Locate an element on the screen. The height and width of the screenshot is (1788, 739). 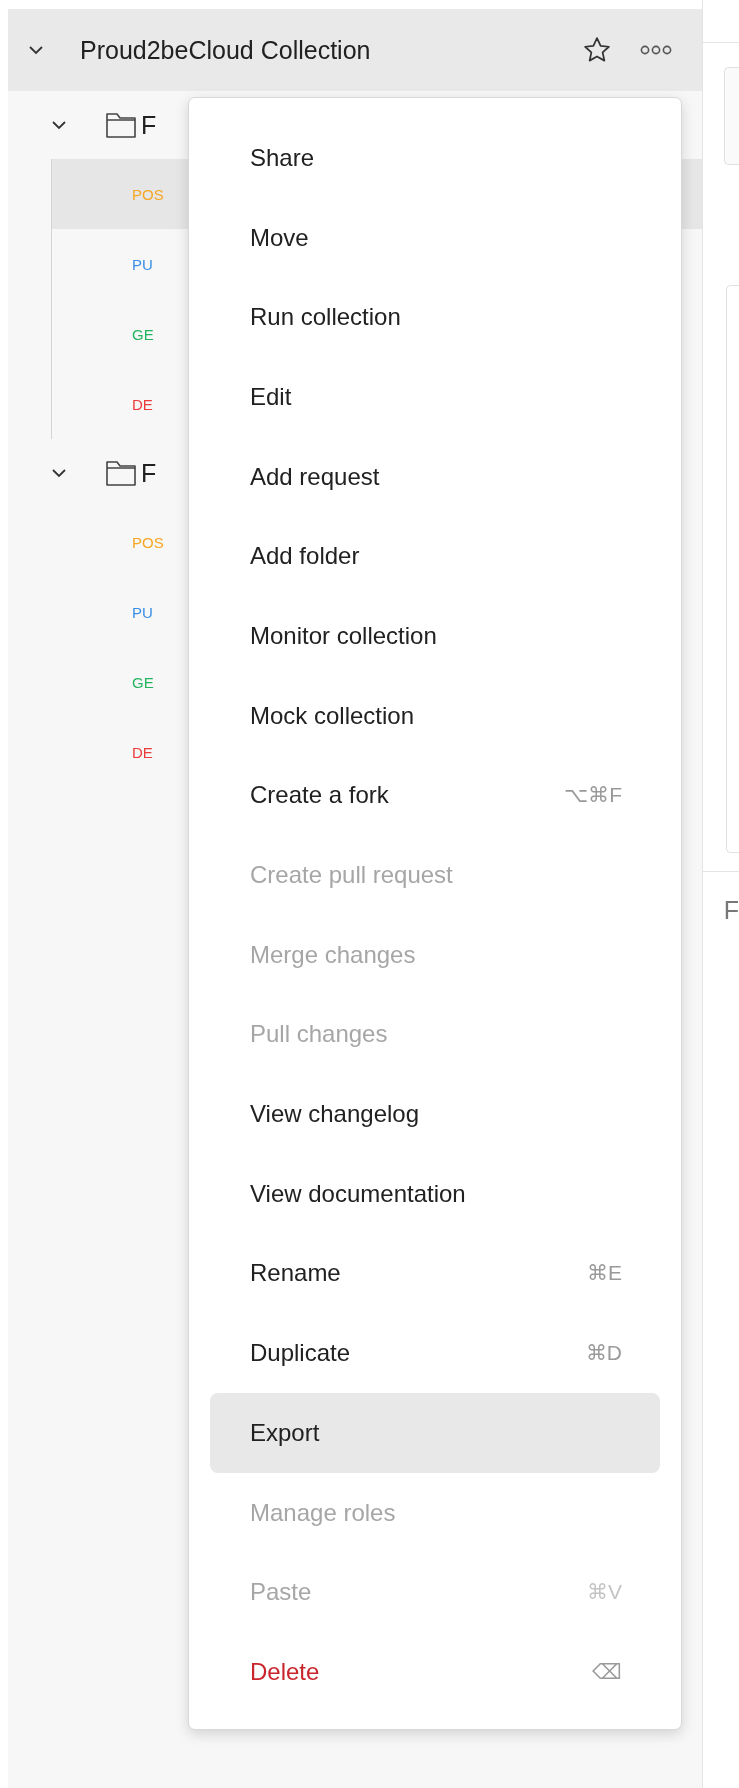
shortcut-label: ⌫ is located at coordinates (607, 1671).